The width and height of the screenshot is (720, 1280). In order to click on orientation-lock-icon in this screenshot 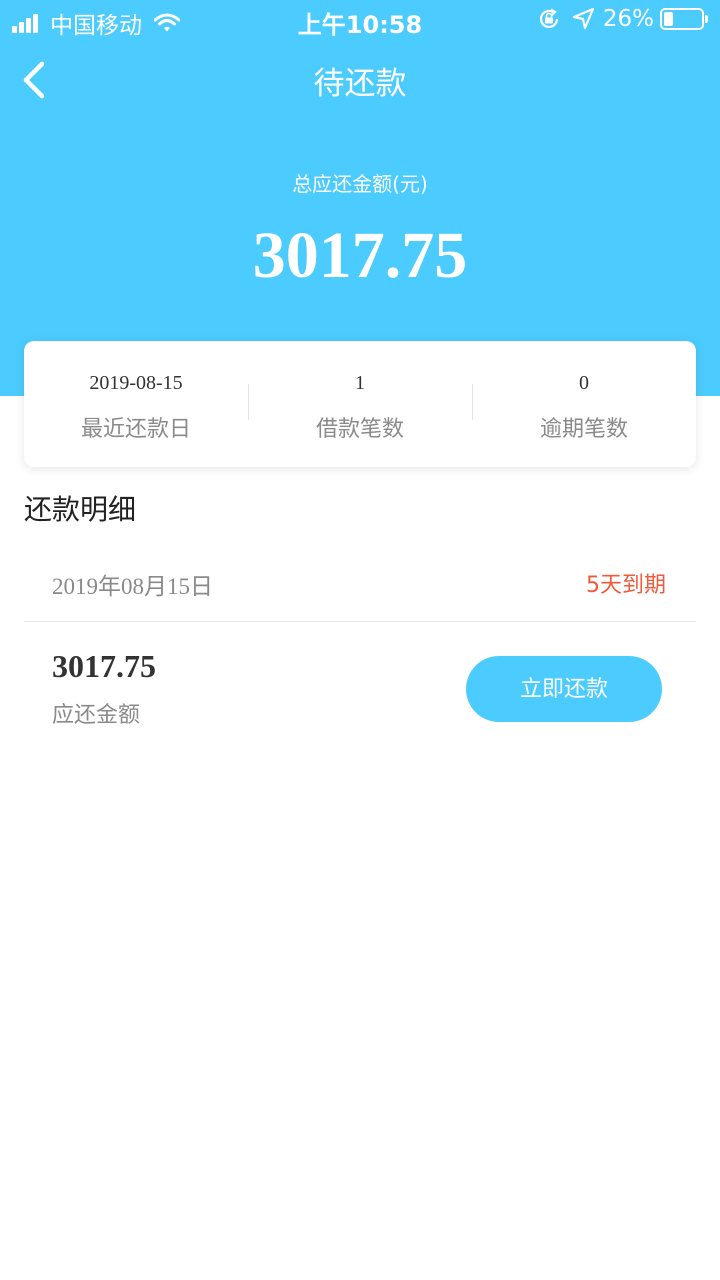, I will do `click(548, 18)`.